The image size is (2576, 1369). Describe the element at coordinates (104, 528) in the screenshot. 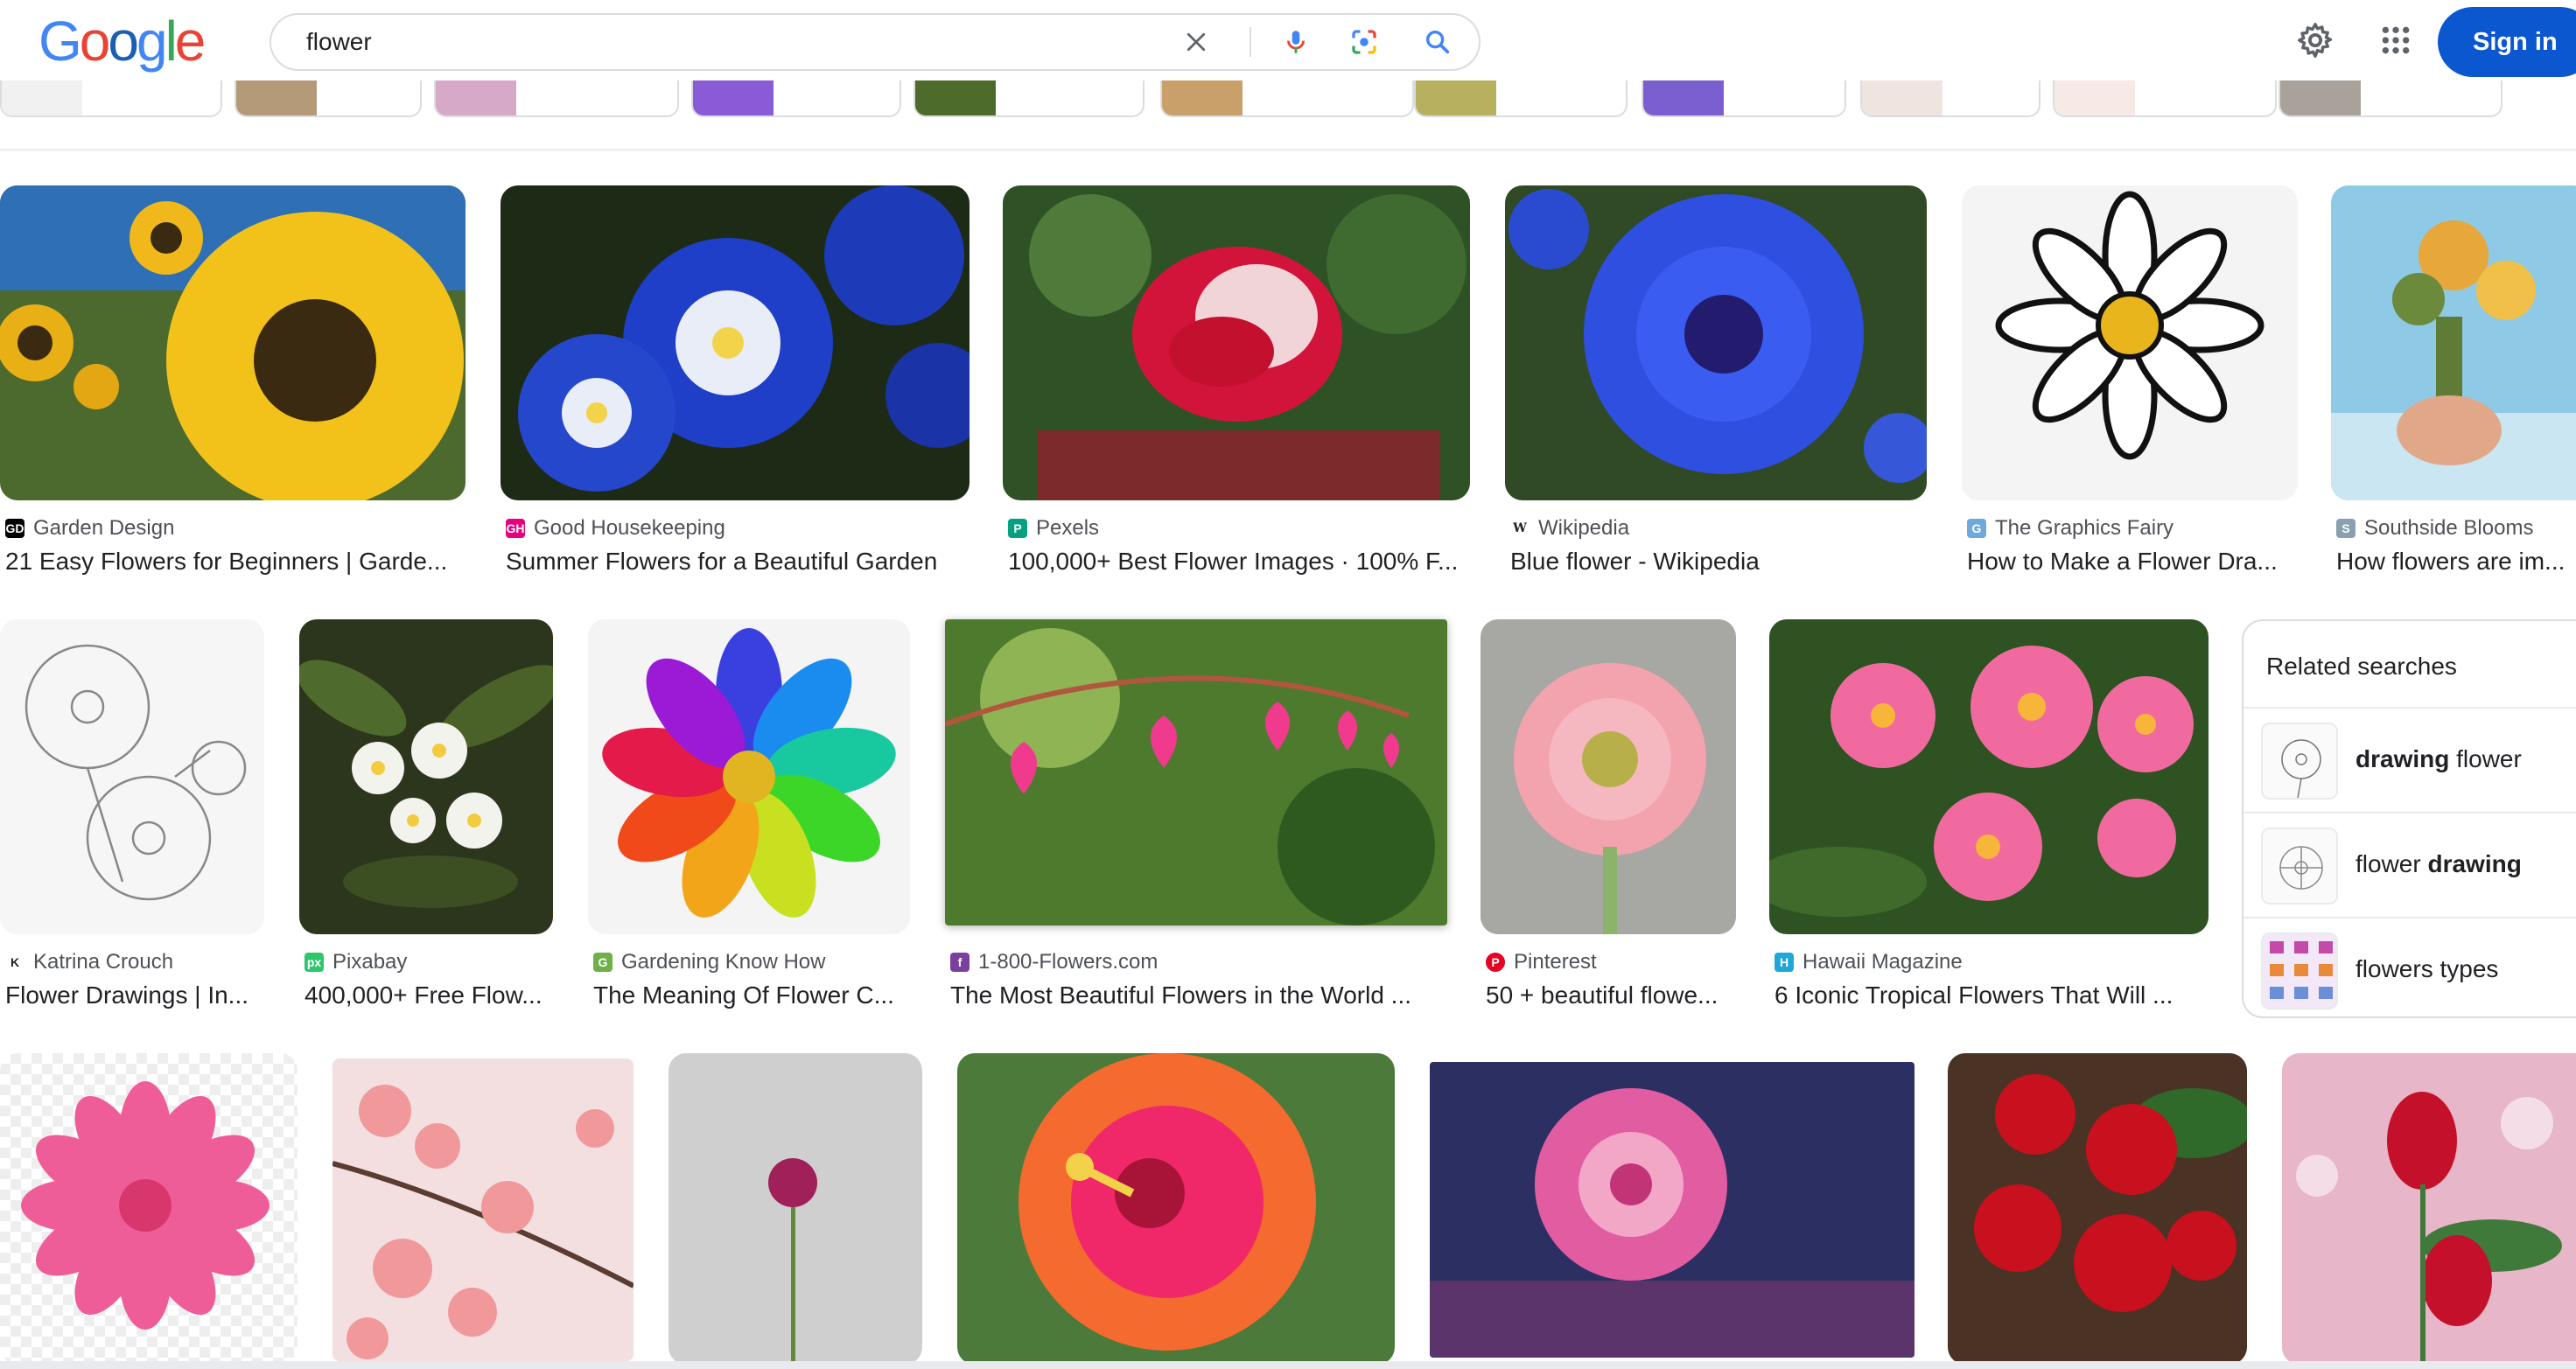

I see `source-name: Garden Design` at that location.